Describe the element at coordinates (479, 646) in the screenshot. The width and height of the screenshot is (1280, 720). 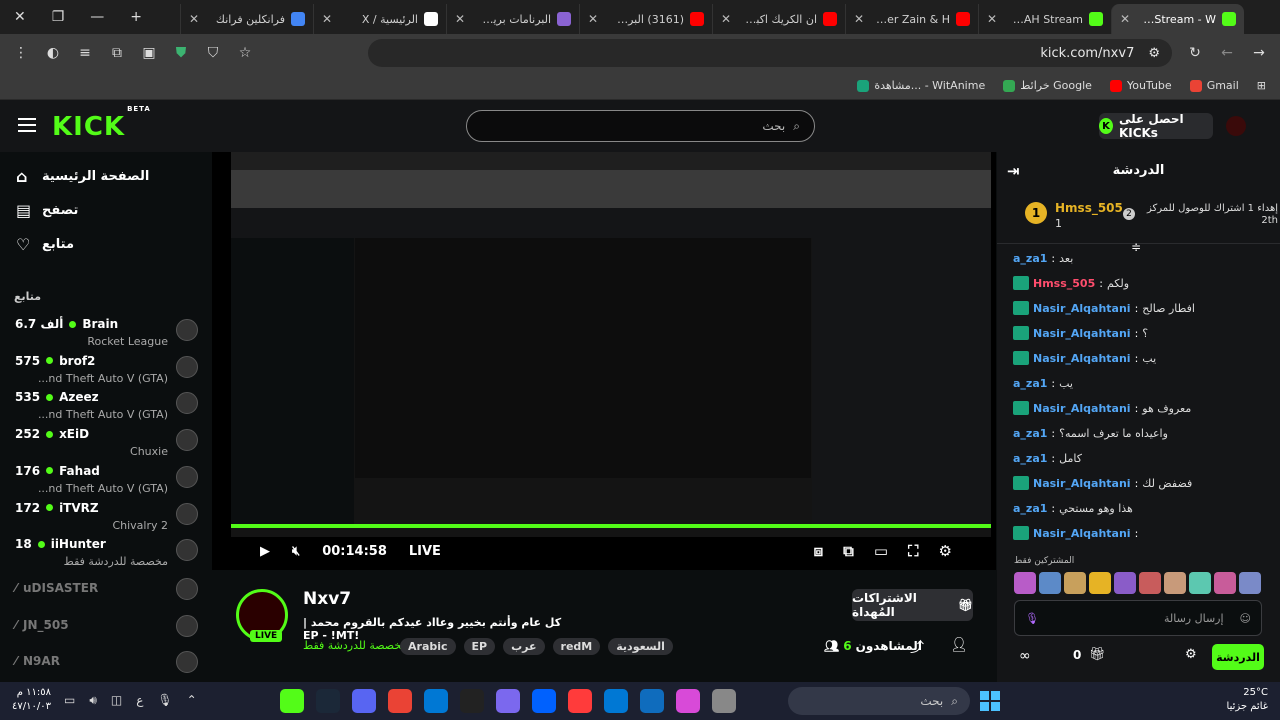
I see `stream-tag: EP` at that location.